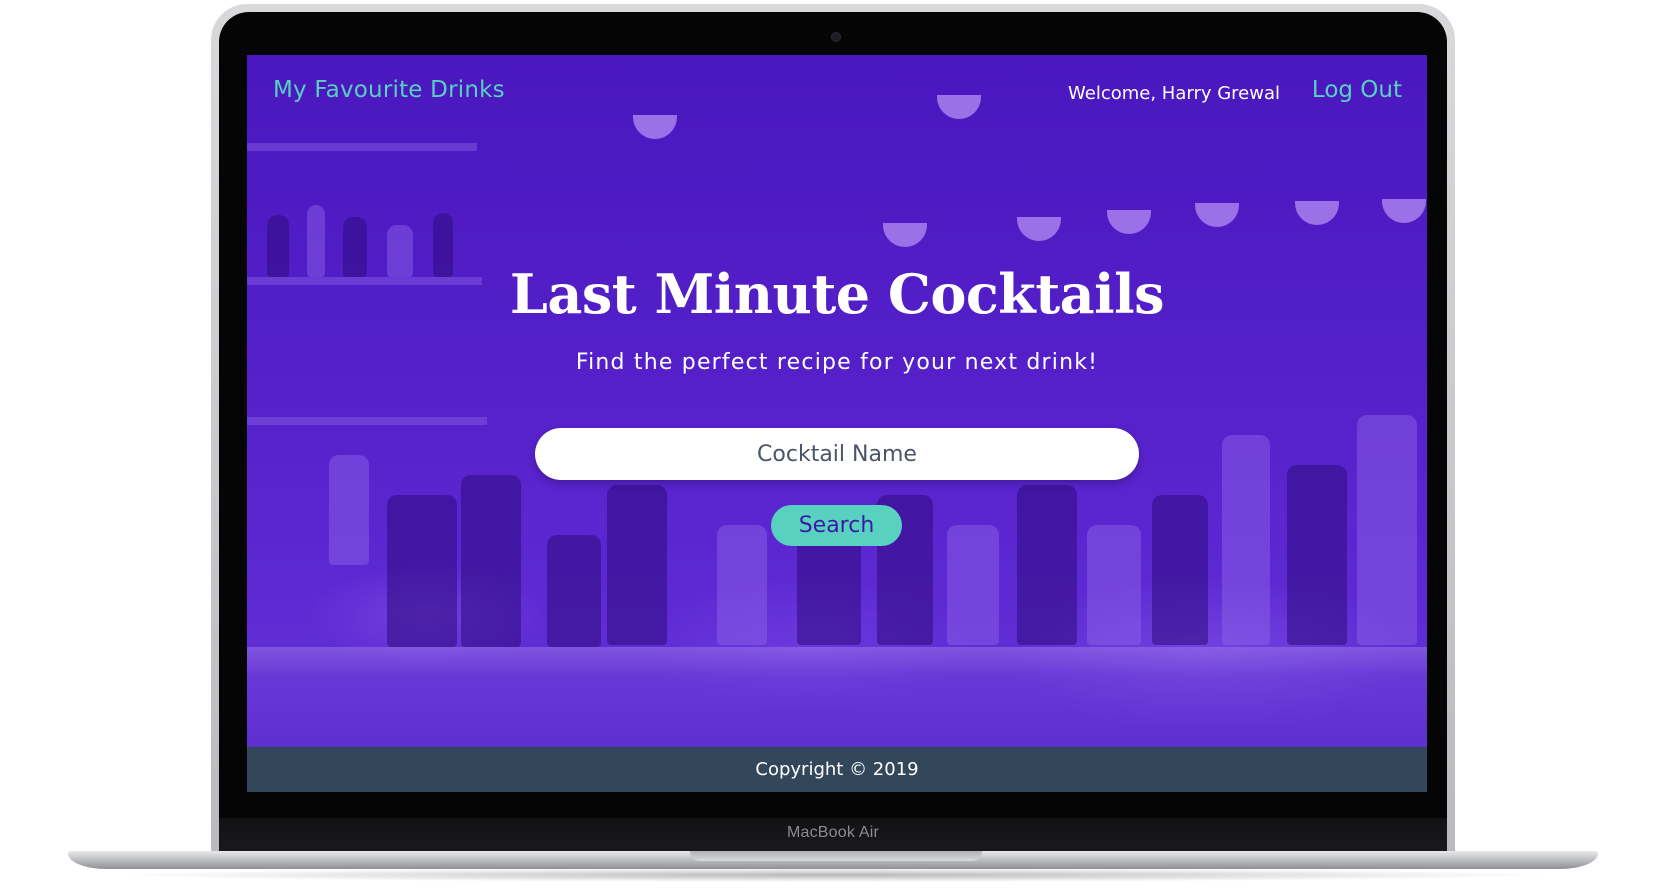 This screenshot has height=896, width=1666. I want to click on welcome-text: Welcome, Harry Grewal, so click(1174, 93).